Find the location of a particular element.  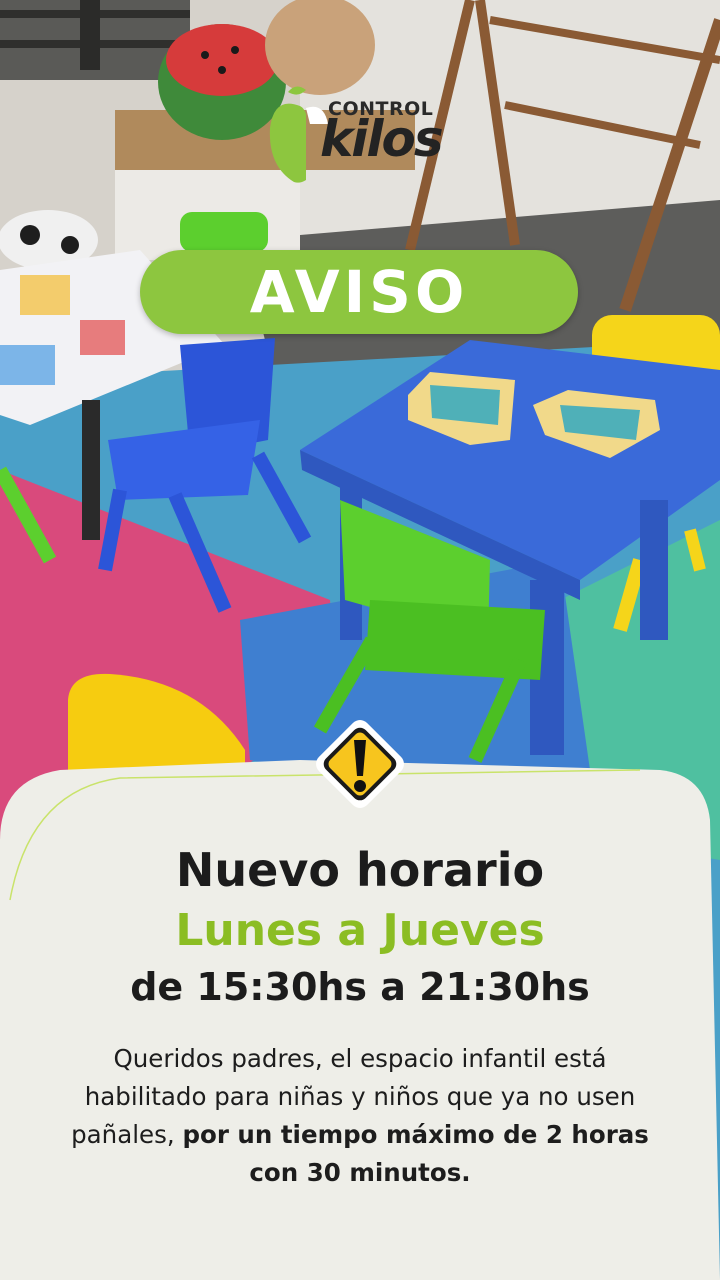

aviso-badge: AVISO is located at coordinates (359, 292).